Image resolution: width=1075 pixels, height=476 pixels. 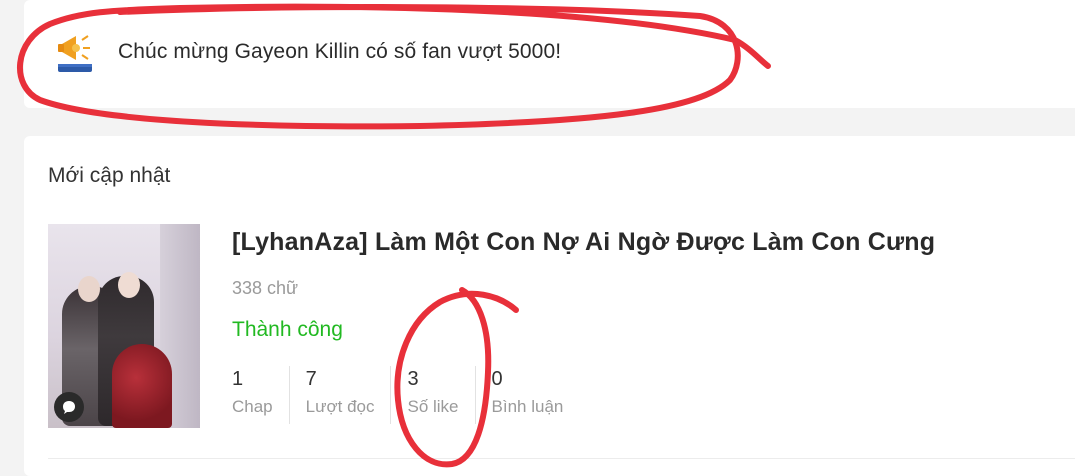 What do you see at coordinates (433, 406) in the screenshot?
I see `stat-label: Số like` at bounding box center [433, 406].